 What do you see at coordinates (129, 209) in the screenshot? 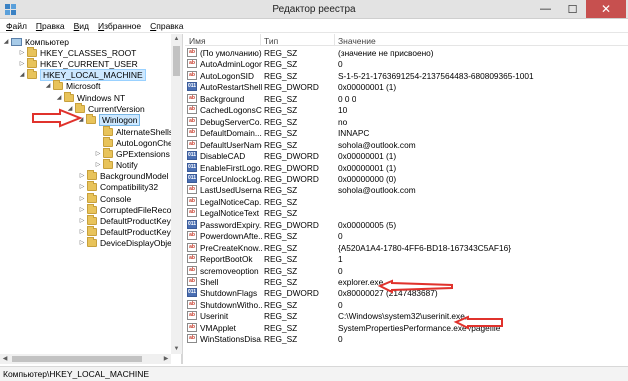
I see `tree-item-corruptedfilerecove: ▷ CorruptedFileRecove` at bounding box center [129, 209].